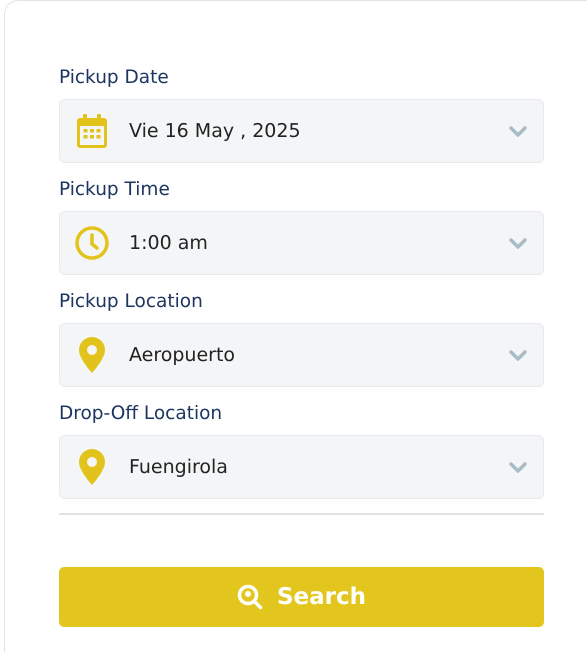  Describe the element at coordinates (301, 467) in the screenshot. I see `location-dropdown: Fuengirola` at that location.